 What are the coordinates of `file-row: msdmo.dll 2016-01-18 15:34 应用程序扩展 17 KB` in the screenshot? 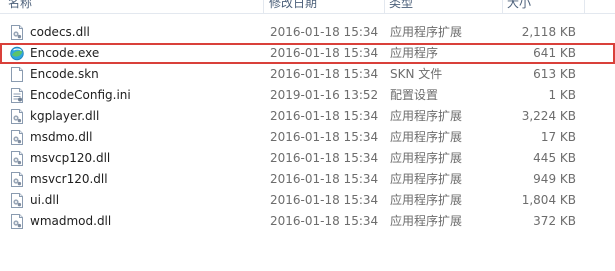 It's located at (307, 137).